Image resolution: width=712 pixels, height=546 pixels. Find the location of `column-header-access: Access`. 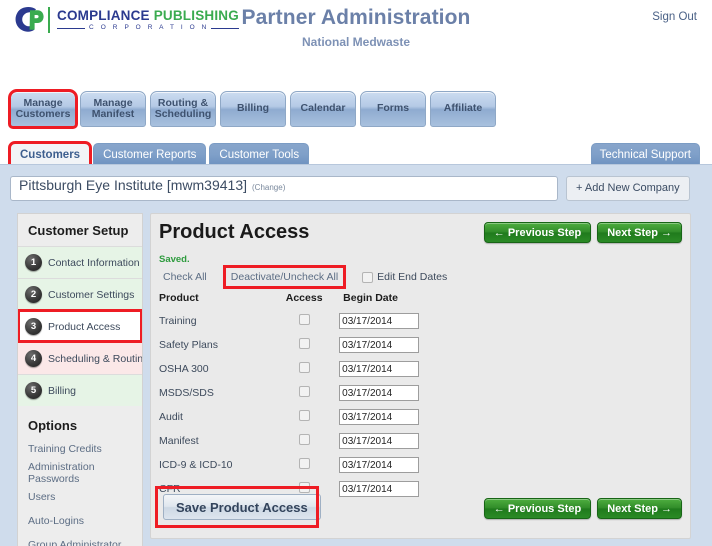

column-header-access: Access is located at coordinates (304, 298).